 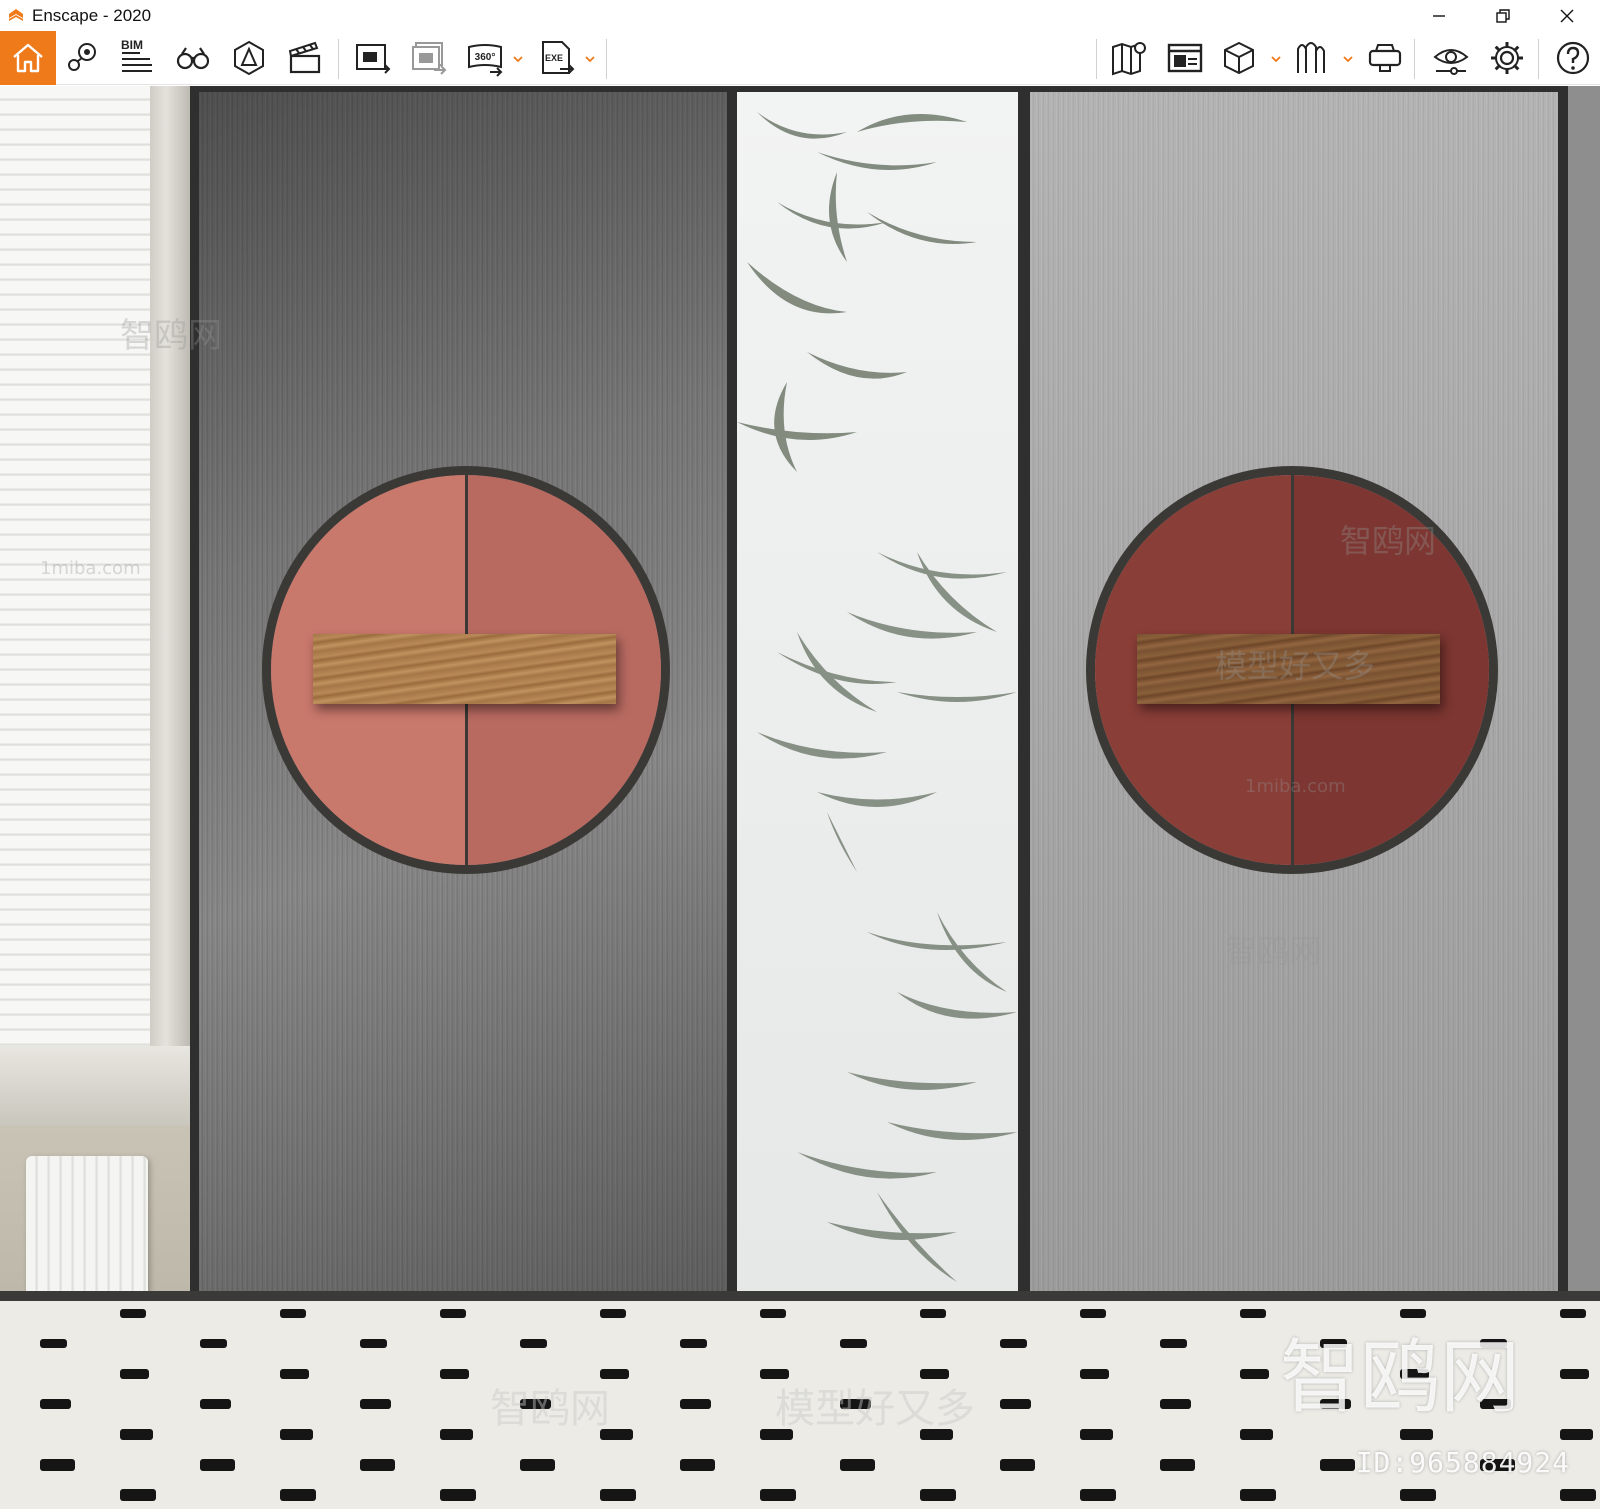 What do you see at coordinates (1129, 58) in the screenshot?
I see `map-button` at bounding box center [1129, 58].